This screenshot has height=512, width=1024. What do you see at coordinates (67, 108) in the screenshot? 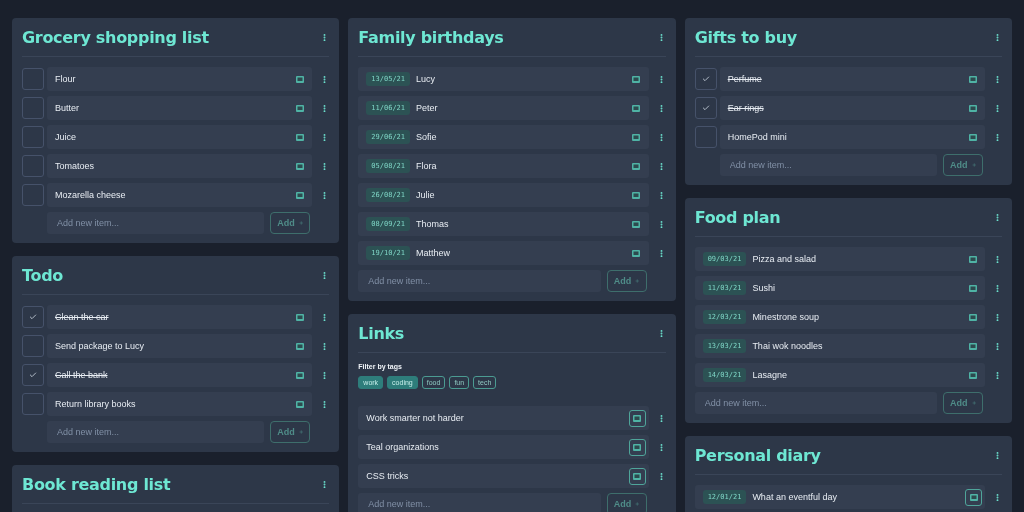
I see `item-text: Butter` at bounding box center [67, 108].